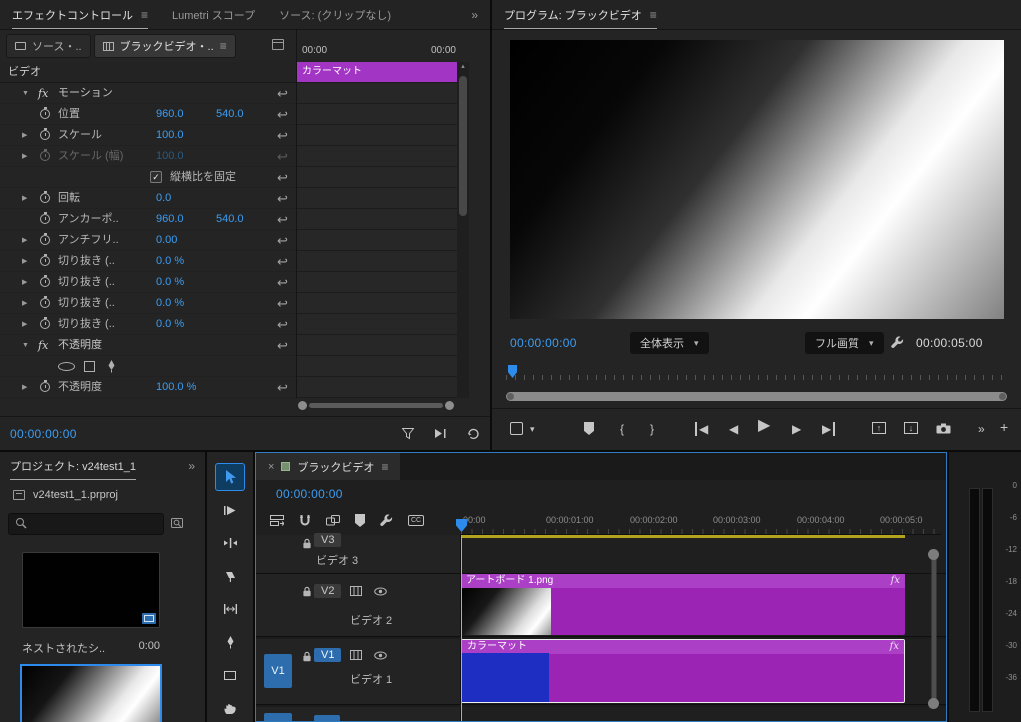  Describe the element at coordinates (376, 46) in the screenshot. I see `ec-mini-timeline-ruler: 00:00 00:00` at that location.